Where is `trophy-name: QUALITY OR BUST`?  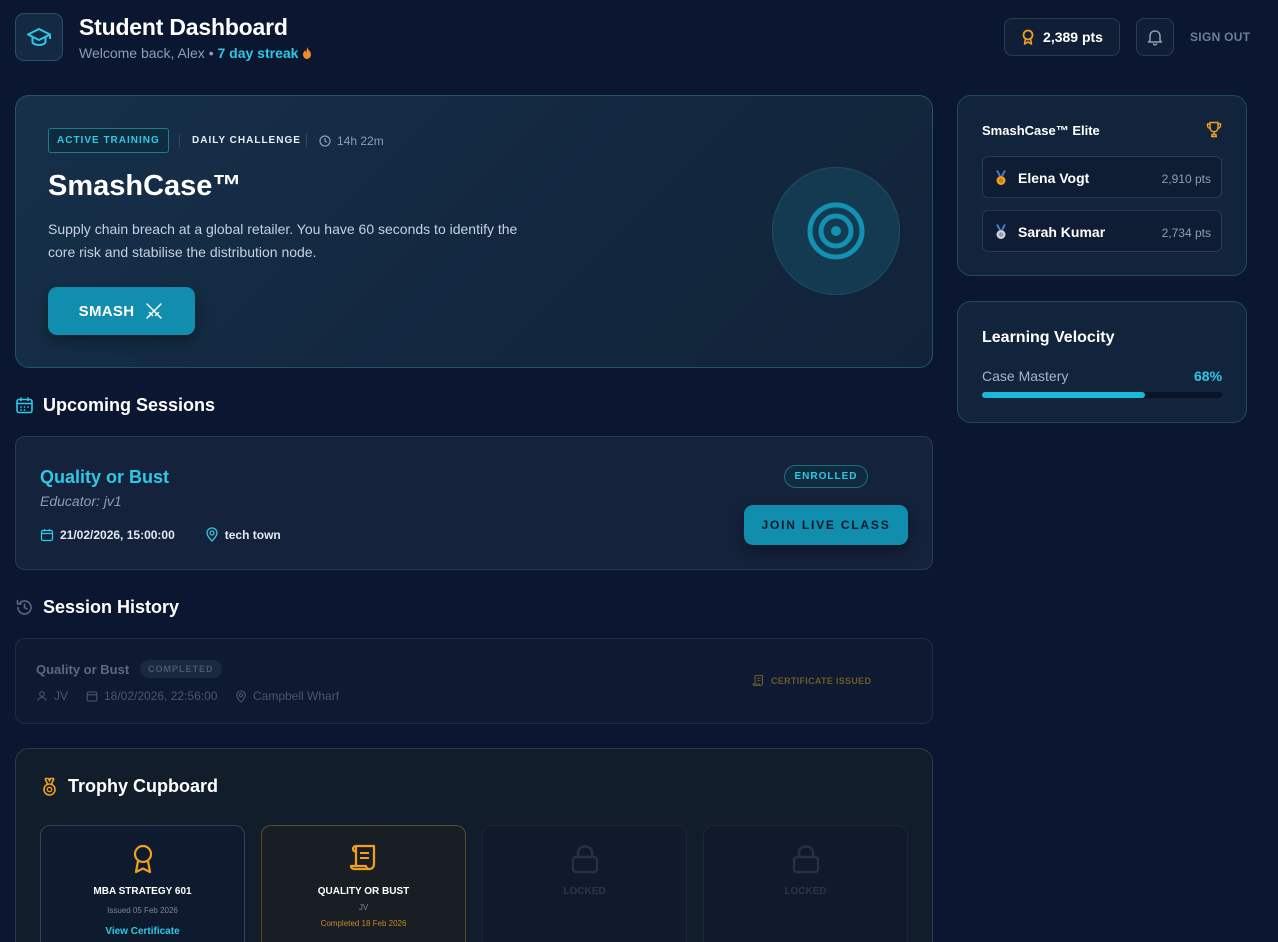
trophy-name: QUALITY OR BUST is located at coordinates (363, 891).